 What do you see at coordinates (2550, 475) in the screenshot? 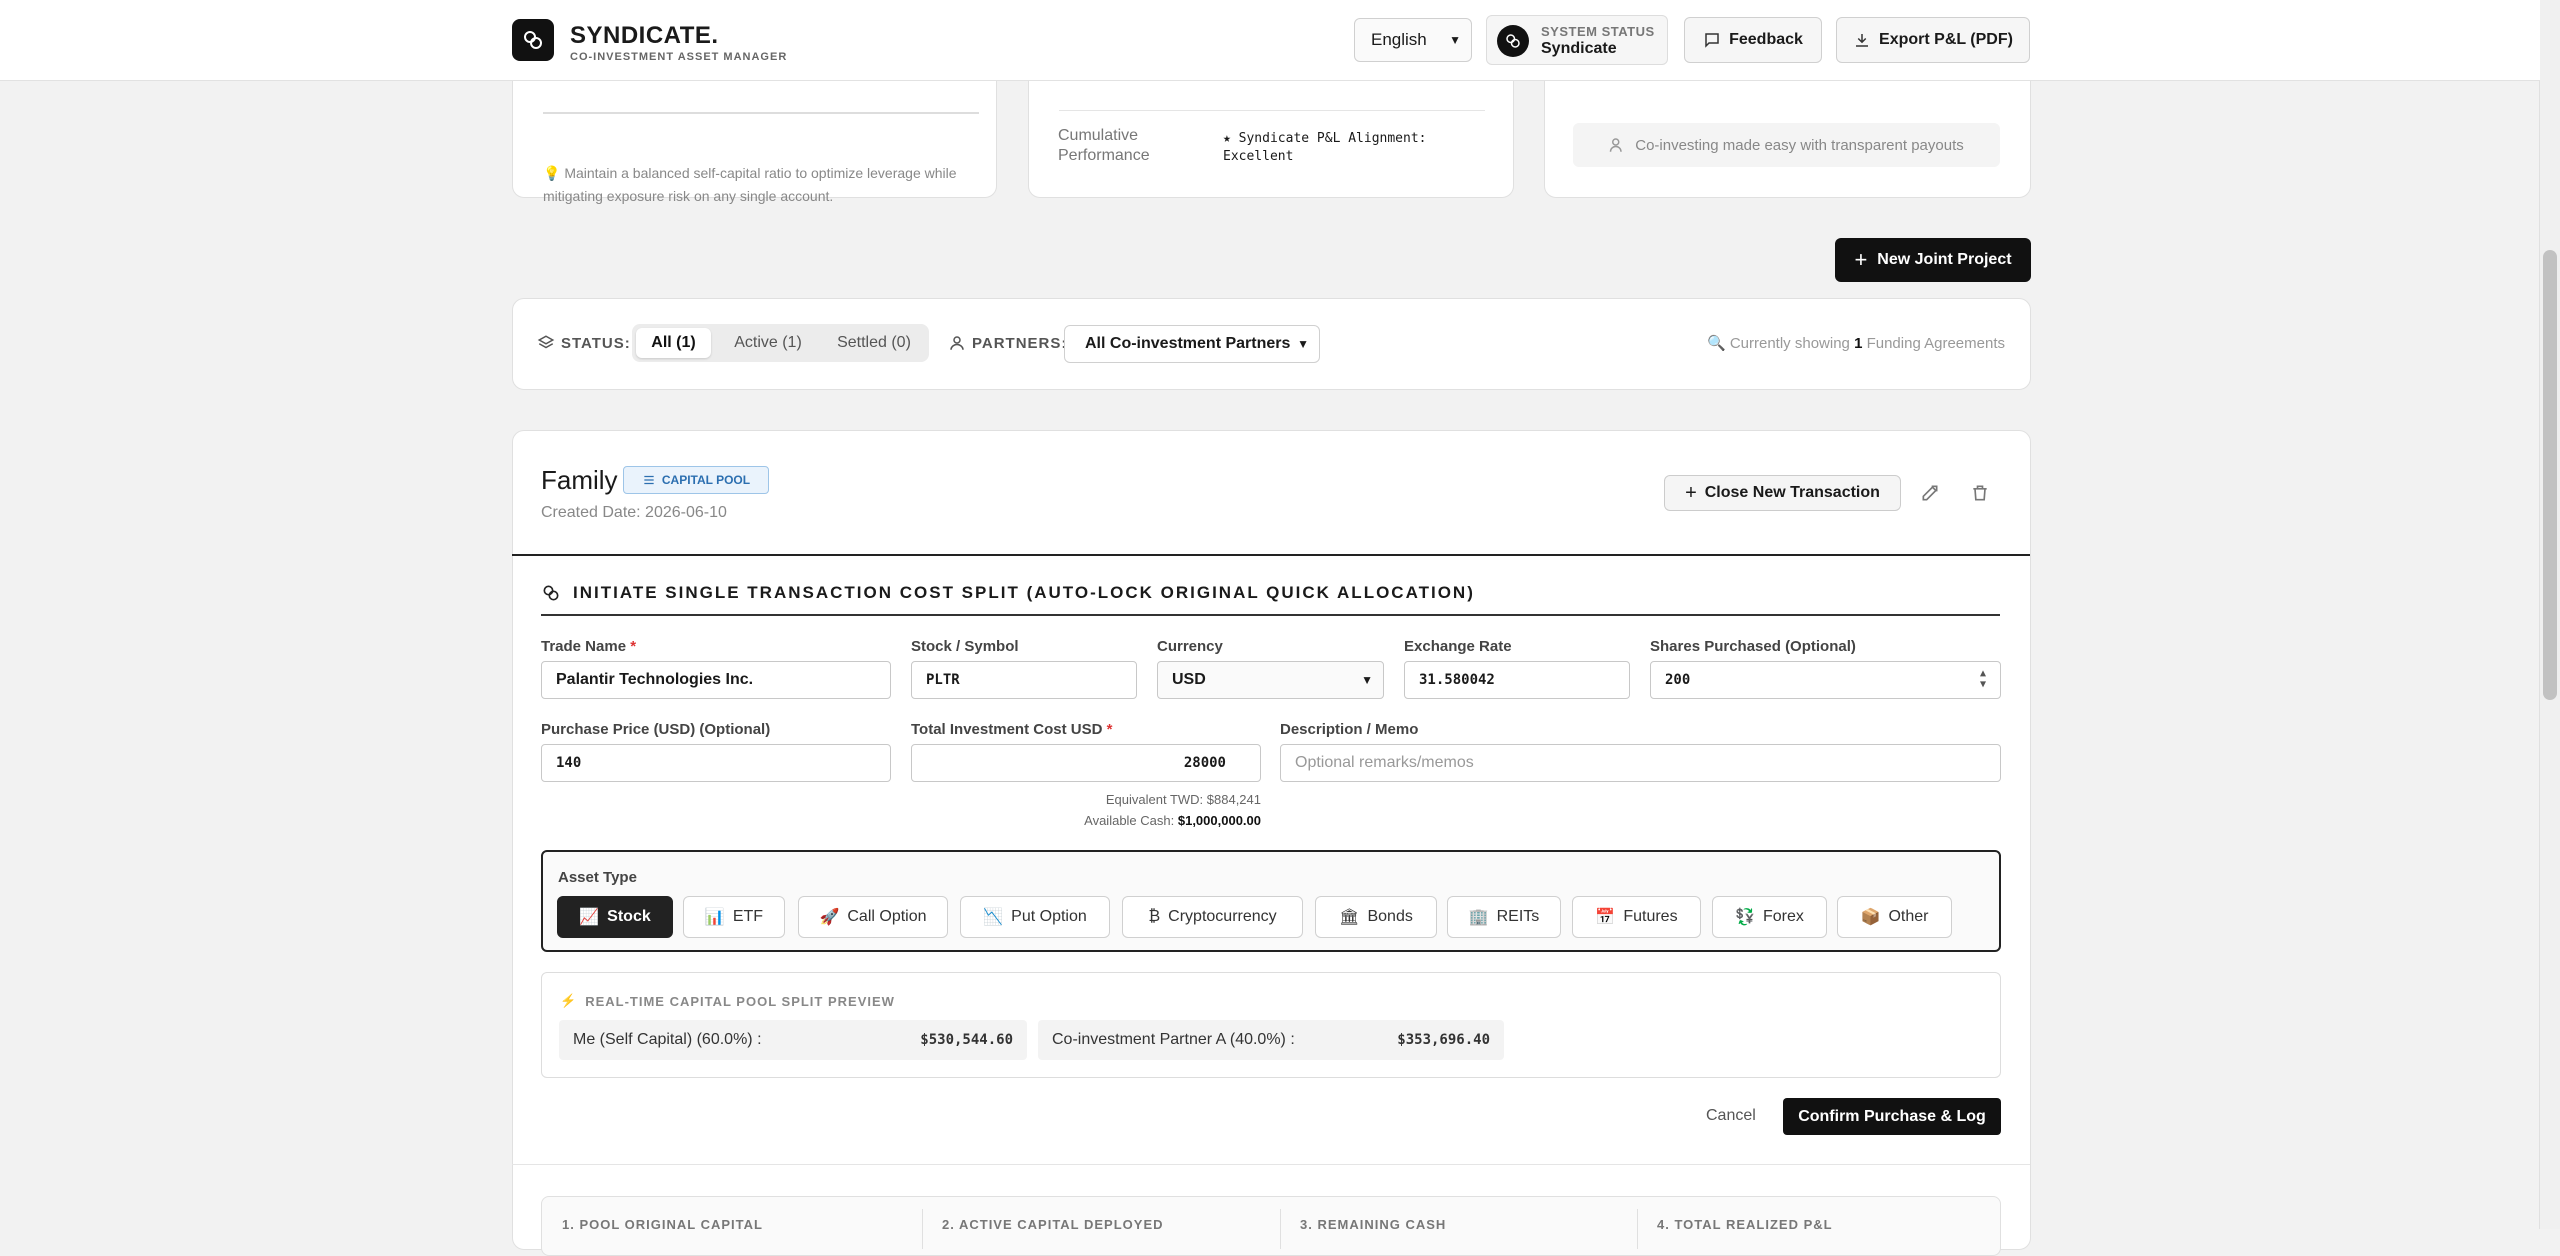
I see `scrollbar-thumb` at bounding box center [2550, 475].